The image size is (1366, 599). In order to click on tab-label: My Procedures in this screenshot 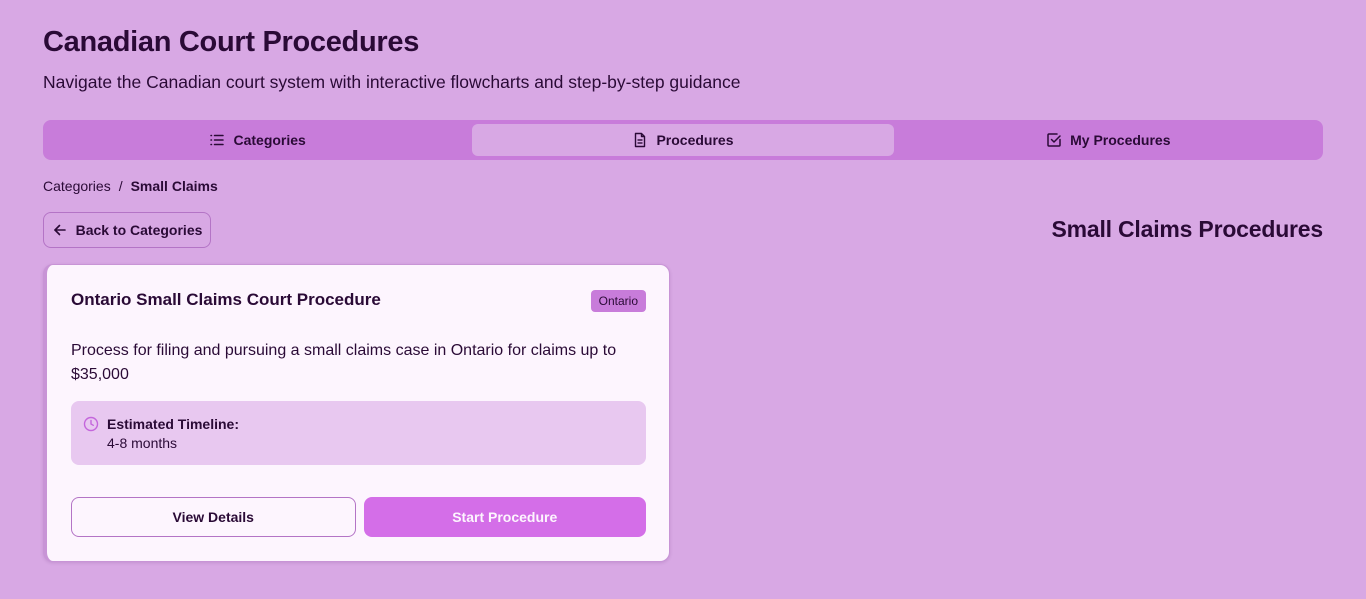, I will do `click(1120, 140)`.